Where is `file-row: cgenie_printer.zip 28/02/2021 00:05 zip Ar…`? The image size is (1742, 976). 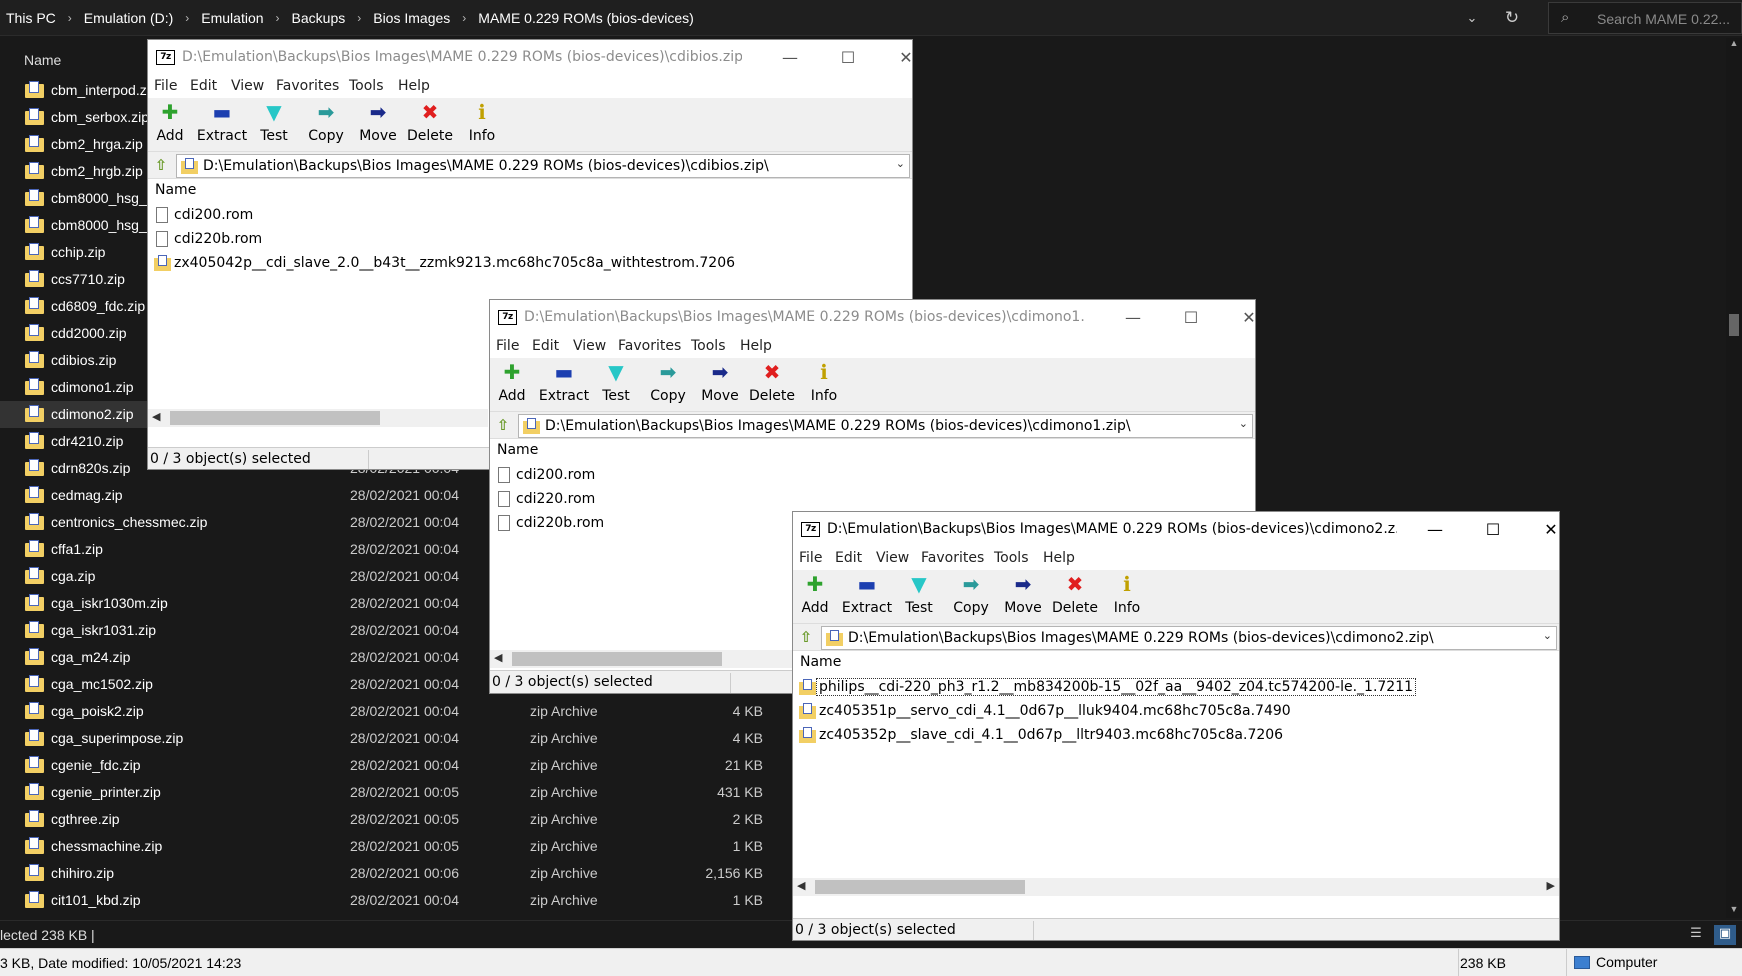 file-row: cgenie_printer.zip 28/02/2021 00:05 zip Ar… is located at coordinates (395, 792).